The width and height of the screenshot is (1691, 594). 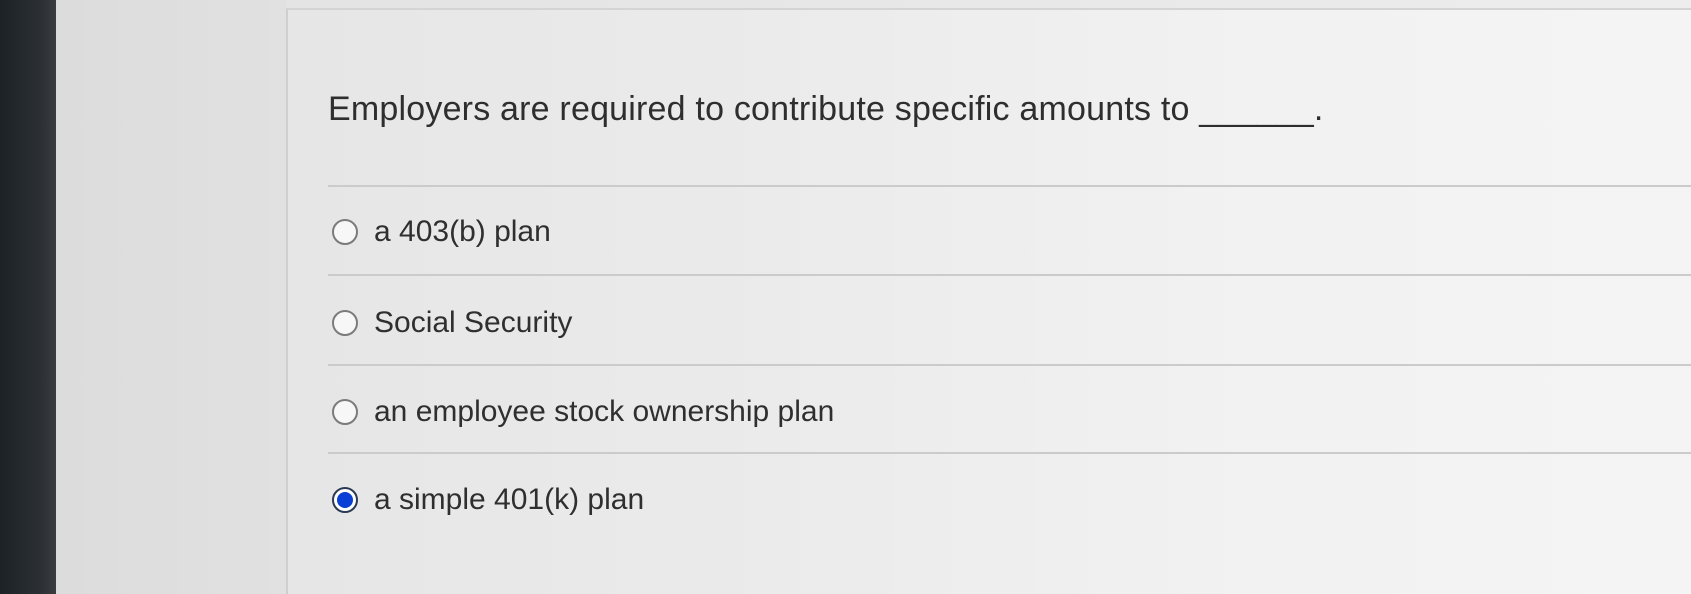 I want to click on option-403b-plan: a 403(b) plan, so click(x=441, y=232).